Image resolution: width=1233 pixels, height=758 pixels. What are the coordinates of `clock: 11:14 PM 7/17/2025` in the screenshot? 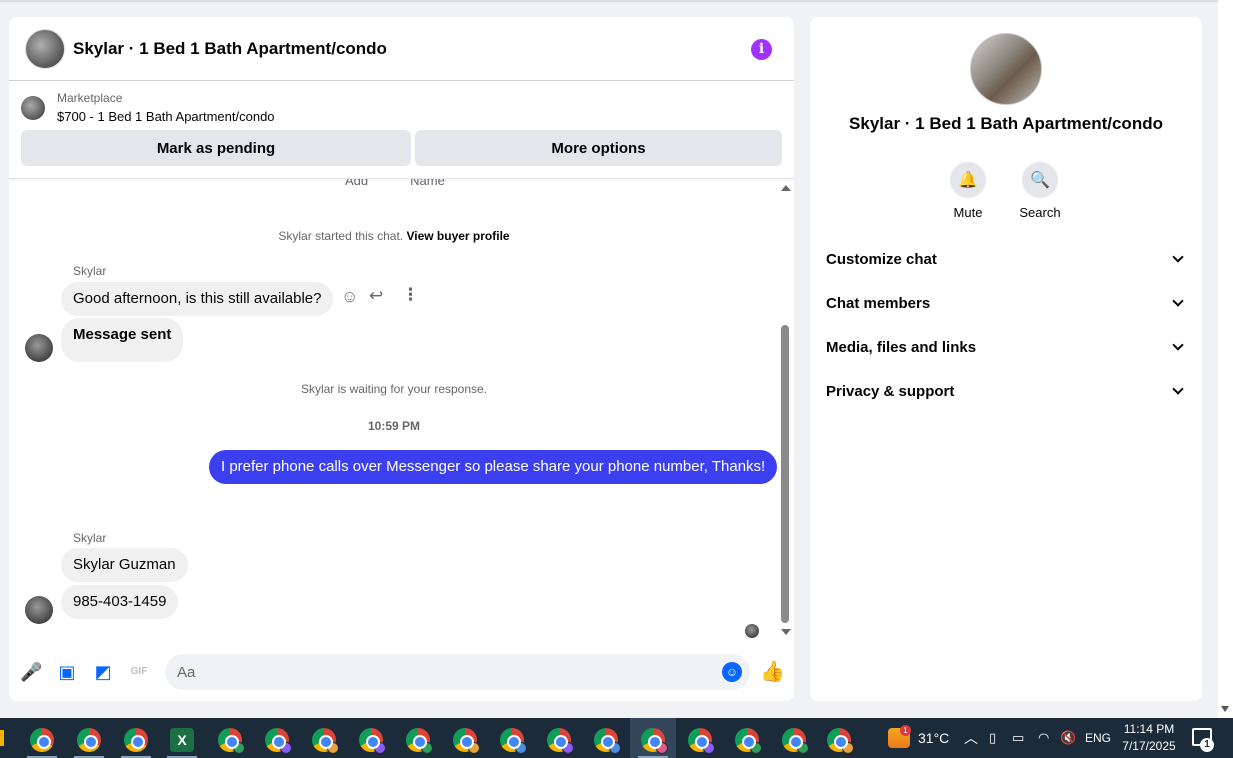 It's located at (1149, 738).